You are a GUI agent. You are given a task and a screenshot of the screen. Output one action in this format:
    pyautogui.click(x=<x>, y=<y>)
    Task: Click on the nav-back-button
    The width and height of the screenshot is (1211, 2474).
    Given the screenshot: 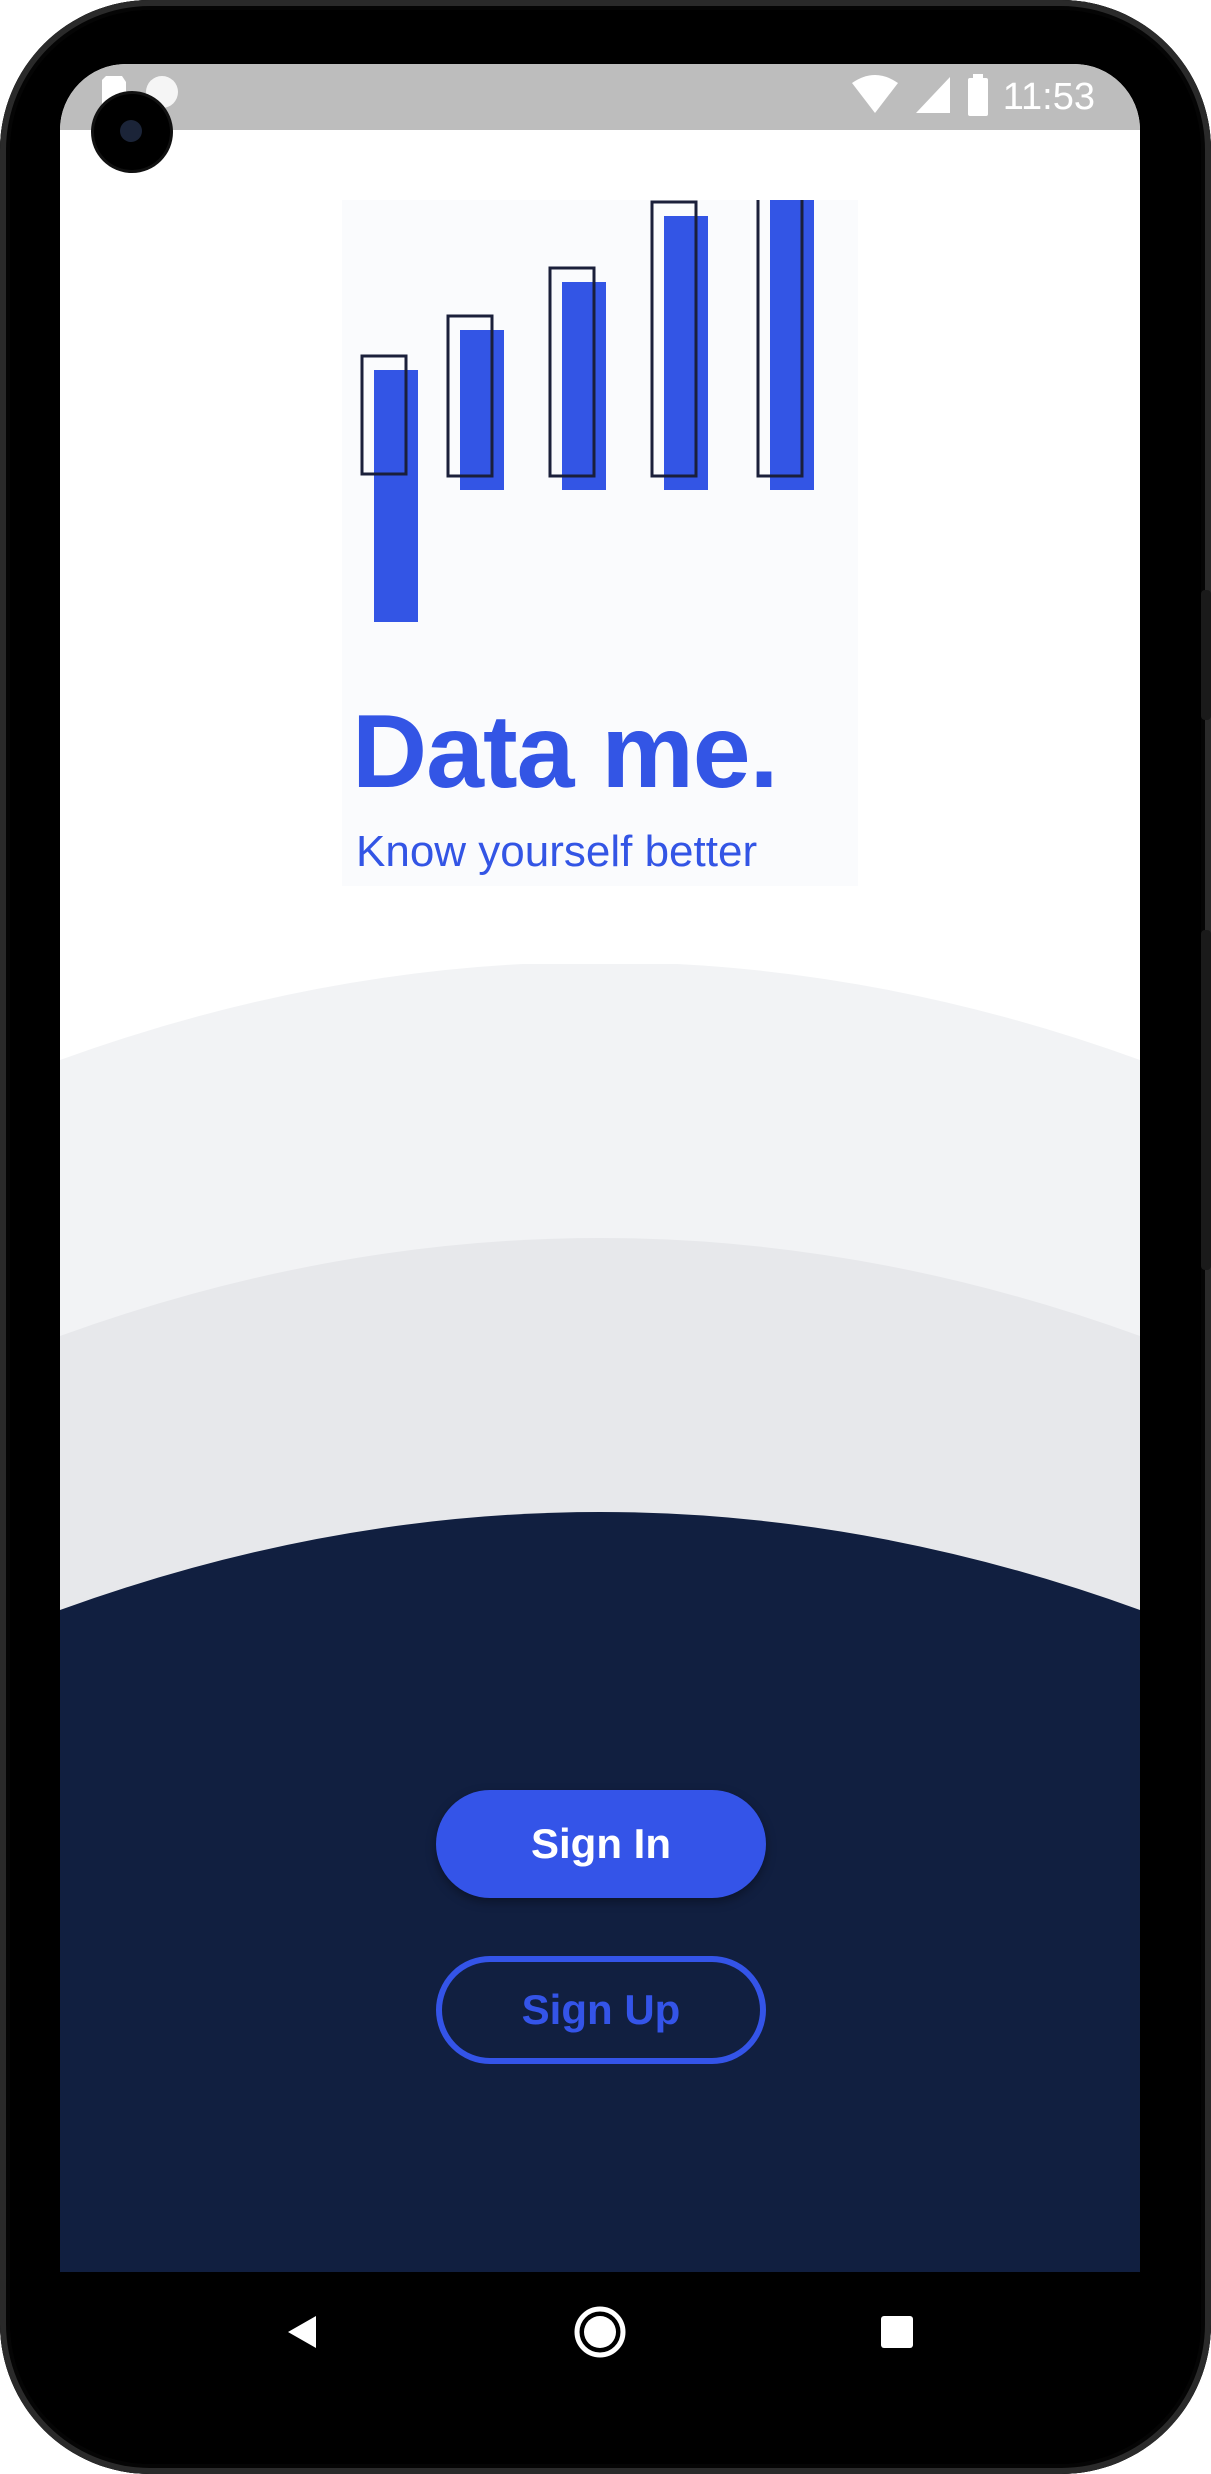 What is the action you would take?
    pyautogui.click(x=302, y=2332)
    